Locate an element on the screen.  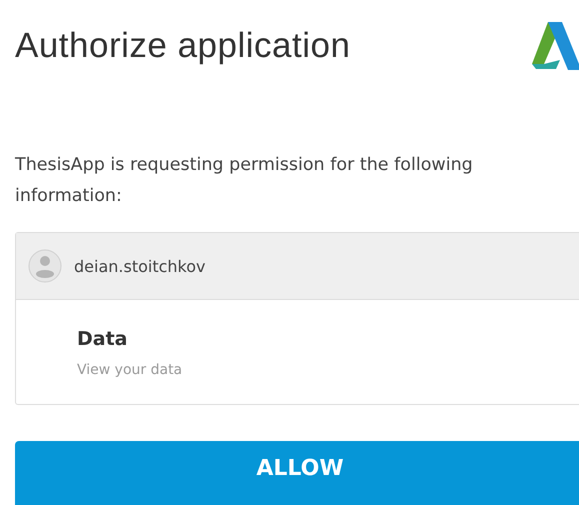
permission-message: ThesisApp is requesting permission for the following information: is located at coordinates (244, 181).